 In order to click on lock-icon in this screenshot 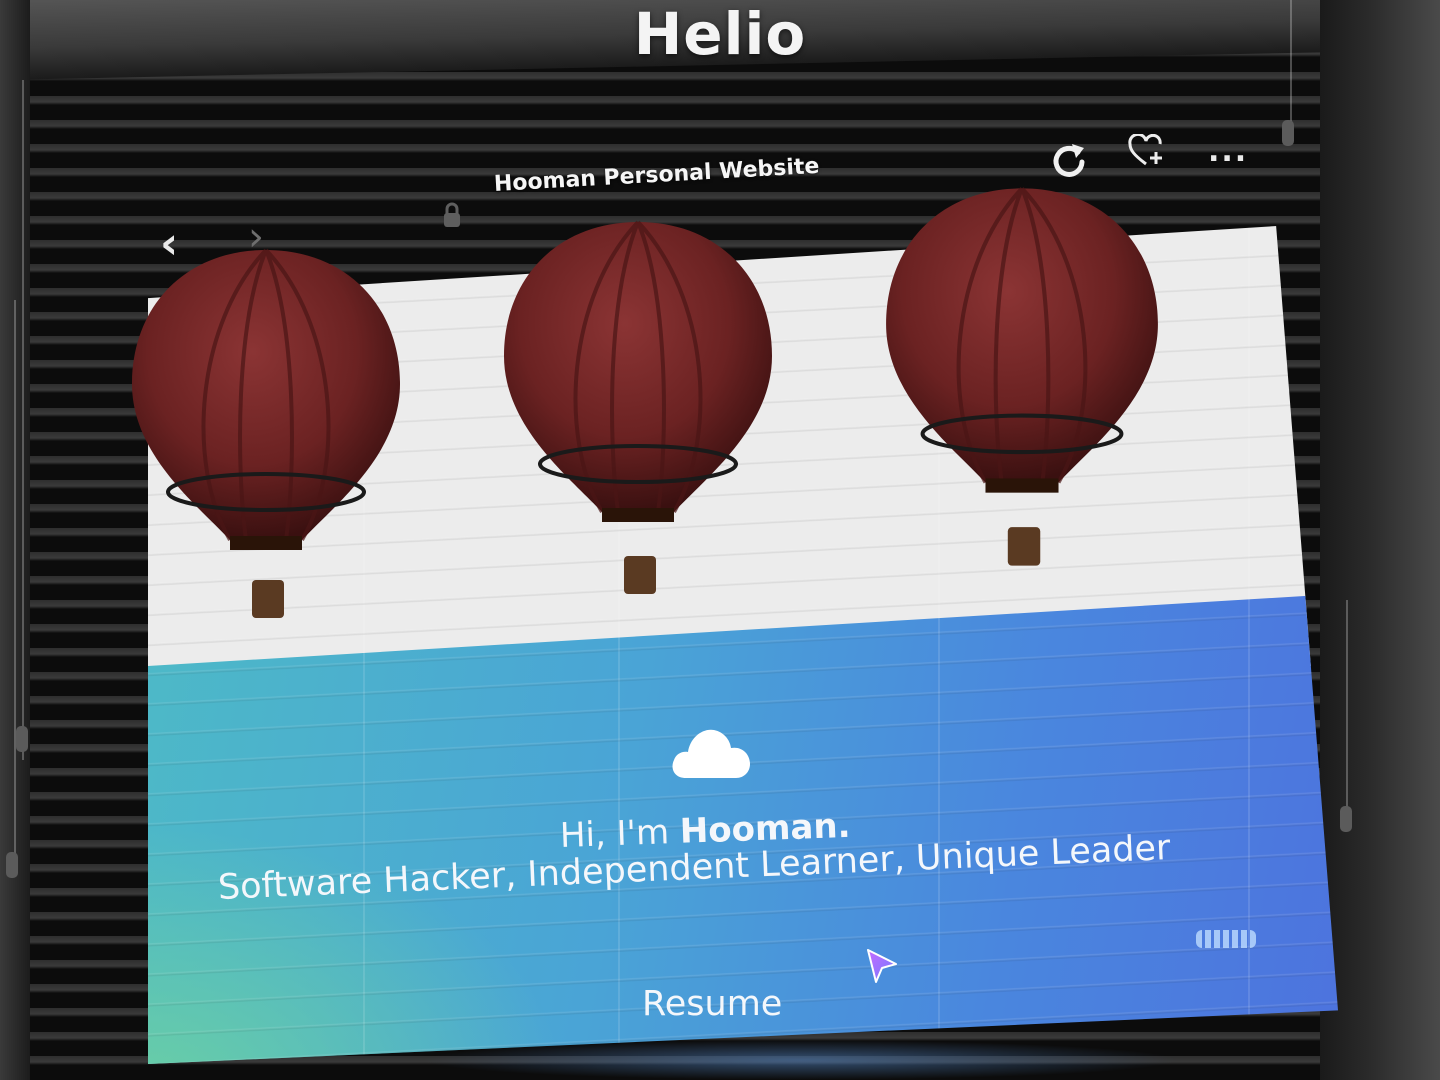, I will do `click(452, 218)`.